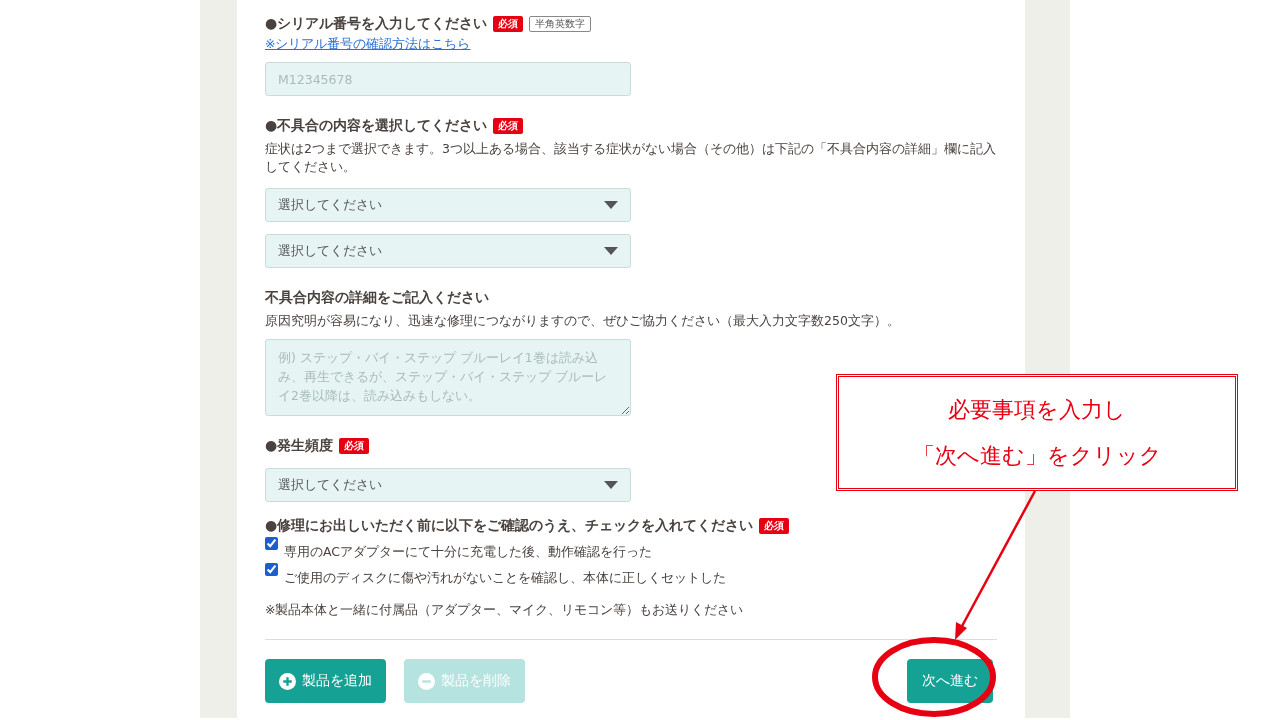 This screenshot has width=1280, height=720. Describe the element at coordinates (287, 681) in the screenshot. I see `plus-icon` at that location.